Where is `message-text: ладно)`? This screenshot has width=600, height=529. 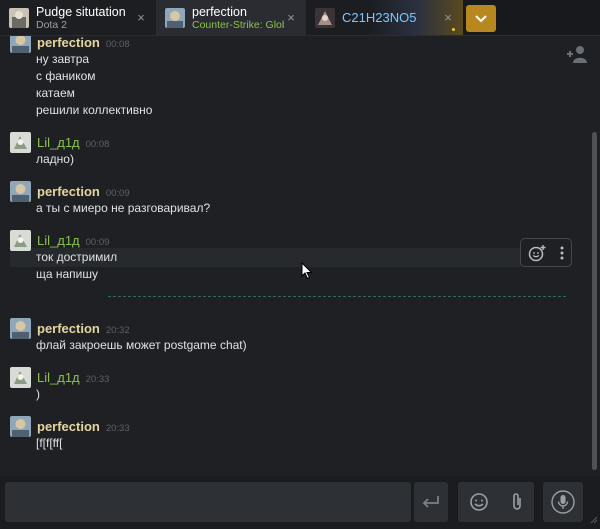 message-text: ладно) is located at coordinates (55, 159).